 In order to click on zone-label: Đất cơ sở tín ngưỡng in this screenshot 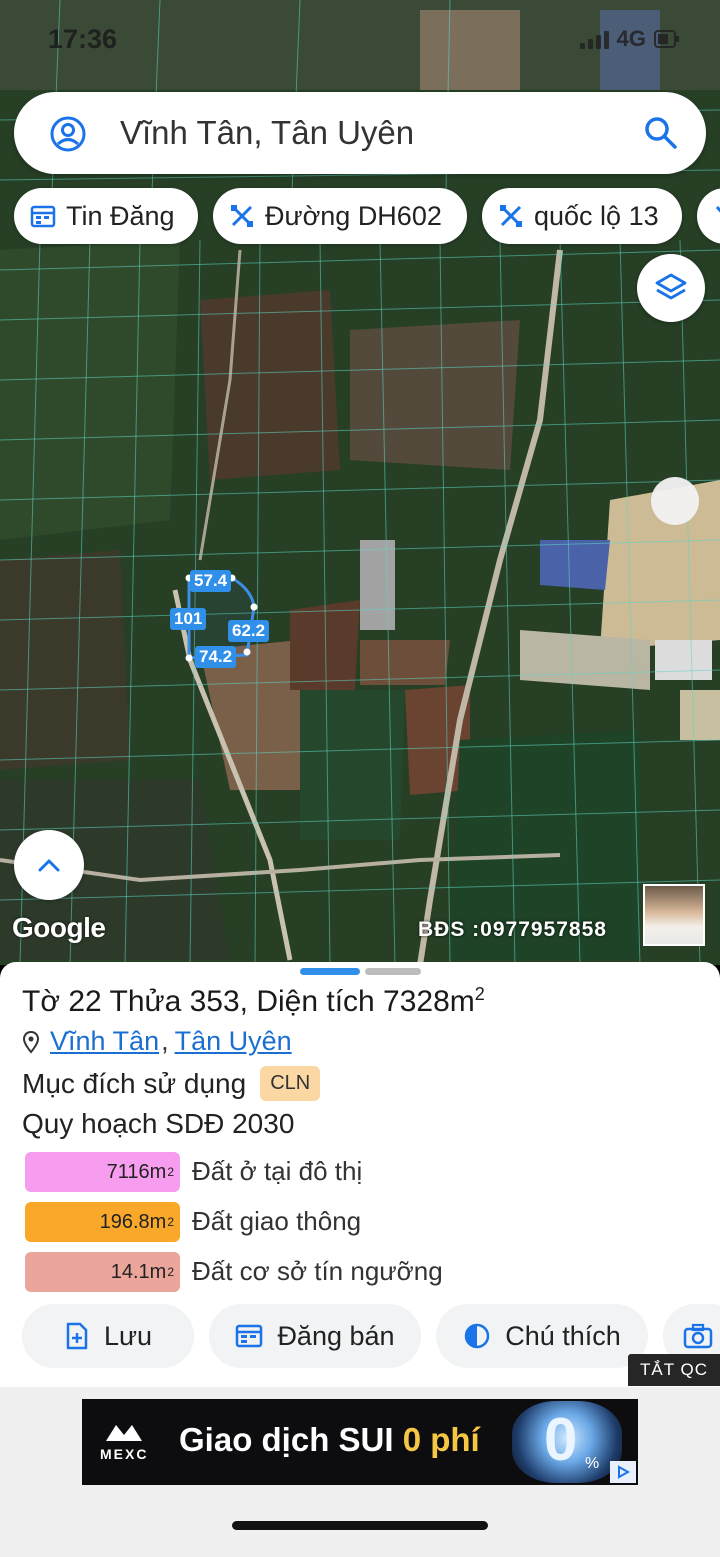, I will do `click(317, 1271)`.